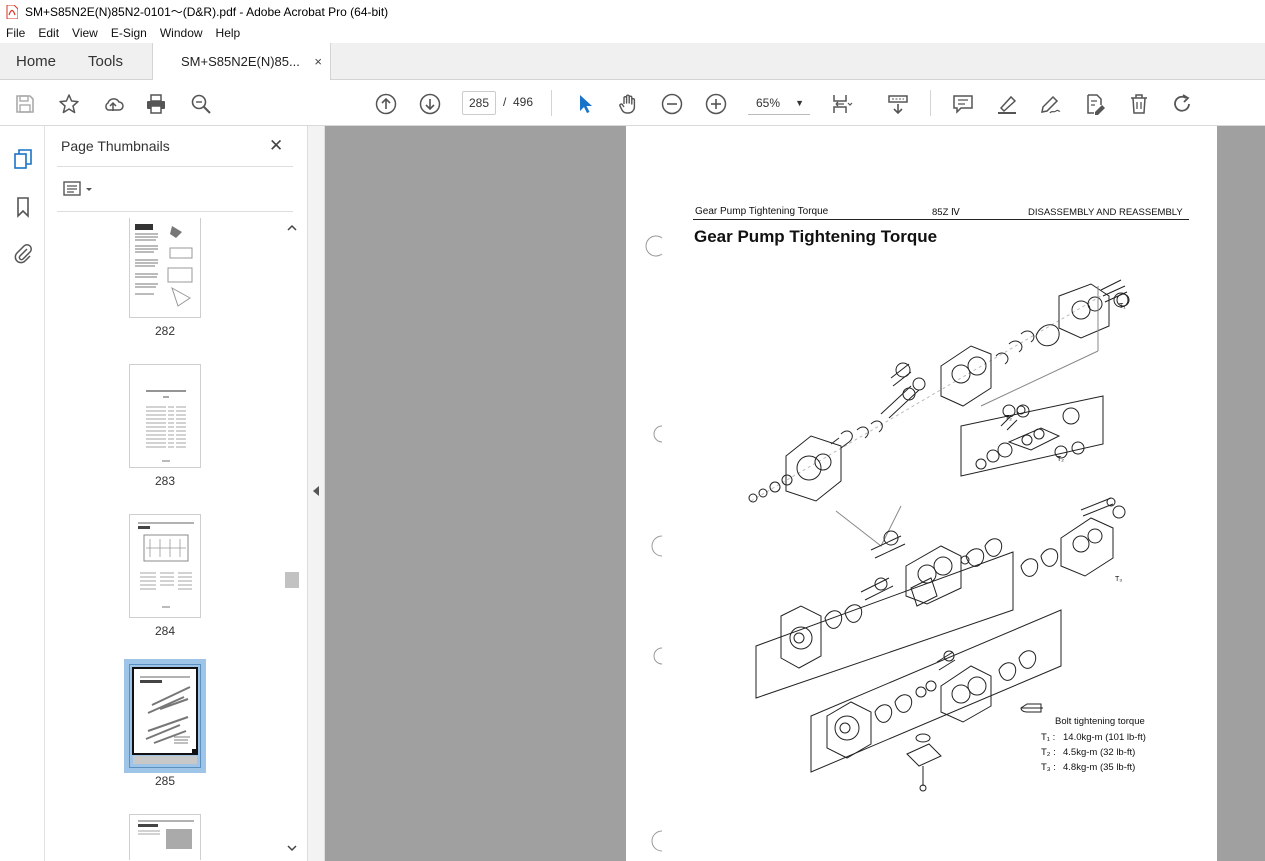  Describe the element at coordinates (430, 104) in the screenshot. I see `next-page-icon` at that location.